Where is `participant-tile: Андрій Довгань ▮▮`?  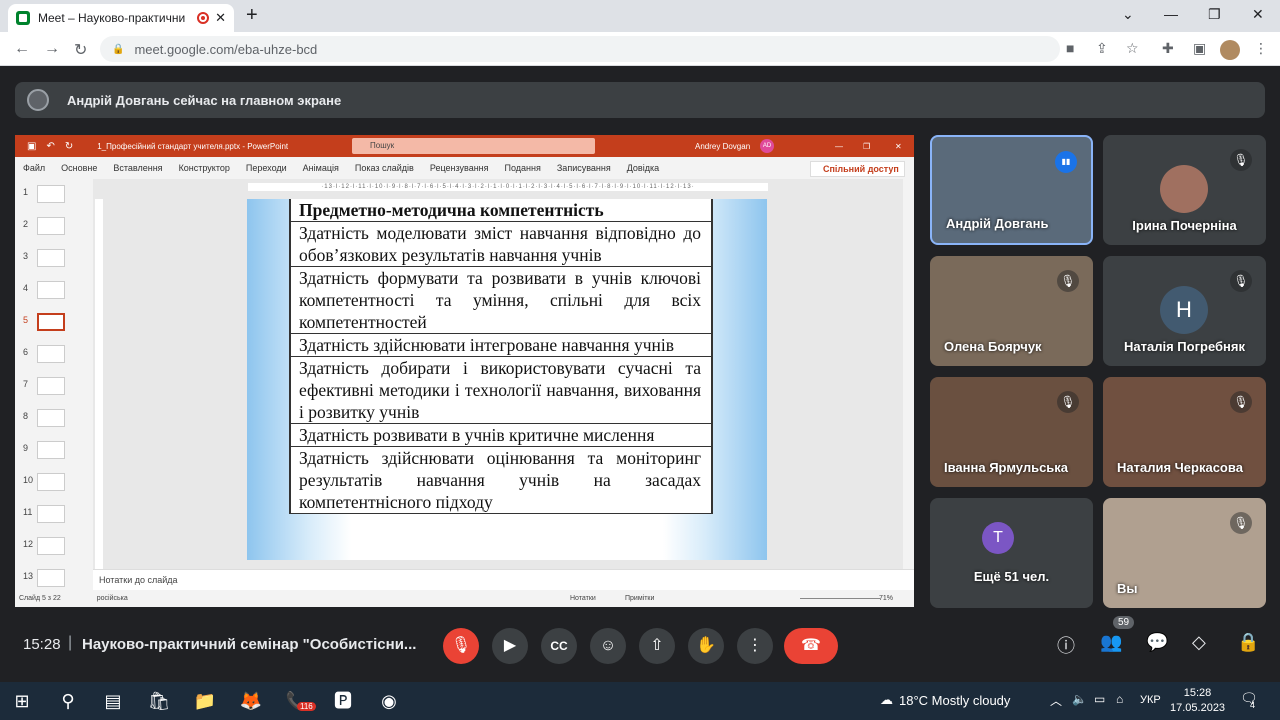
participant-tile: Андрій Довгань ▮▮ is located at coordinates (1011, 190).